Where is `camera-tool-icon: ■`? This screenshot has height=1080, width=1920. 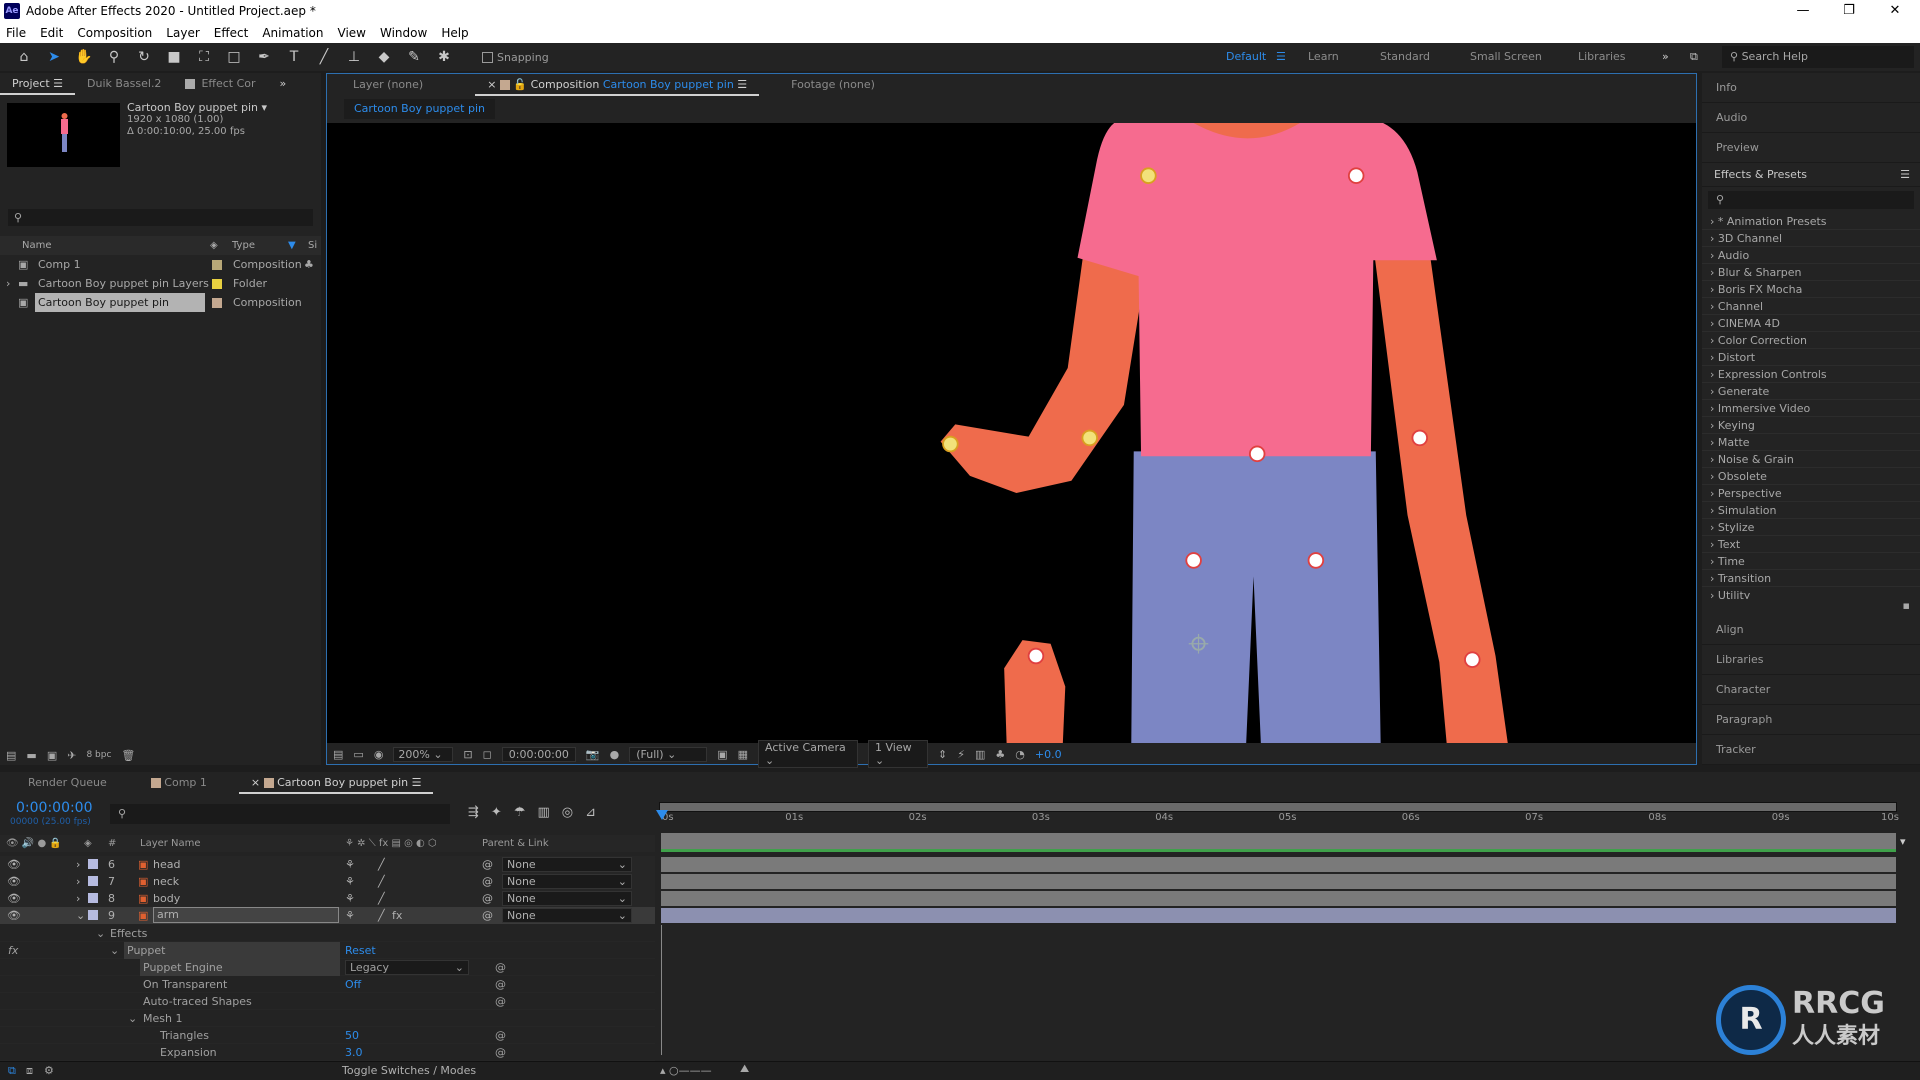 camera-tool-icon: ■ is located at coordinates (174, 57).